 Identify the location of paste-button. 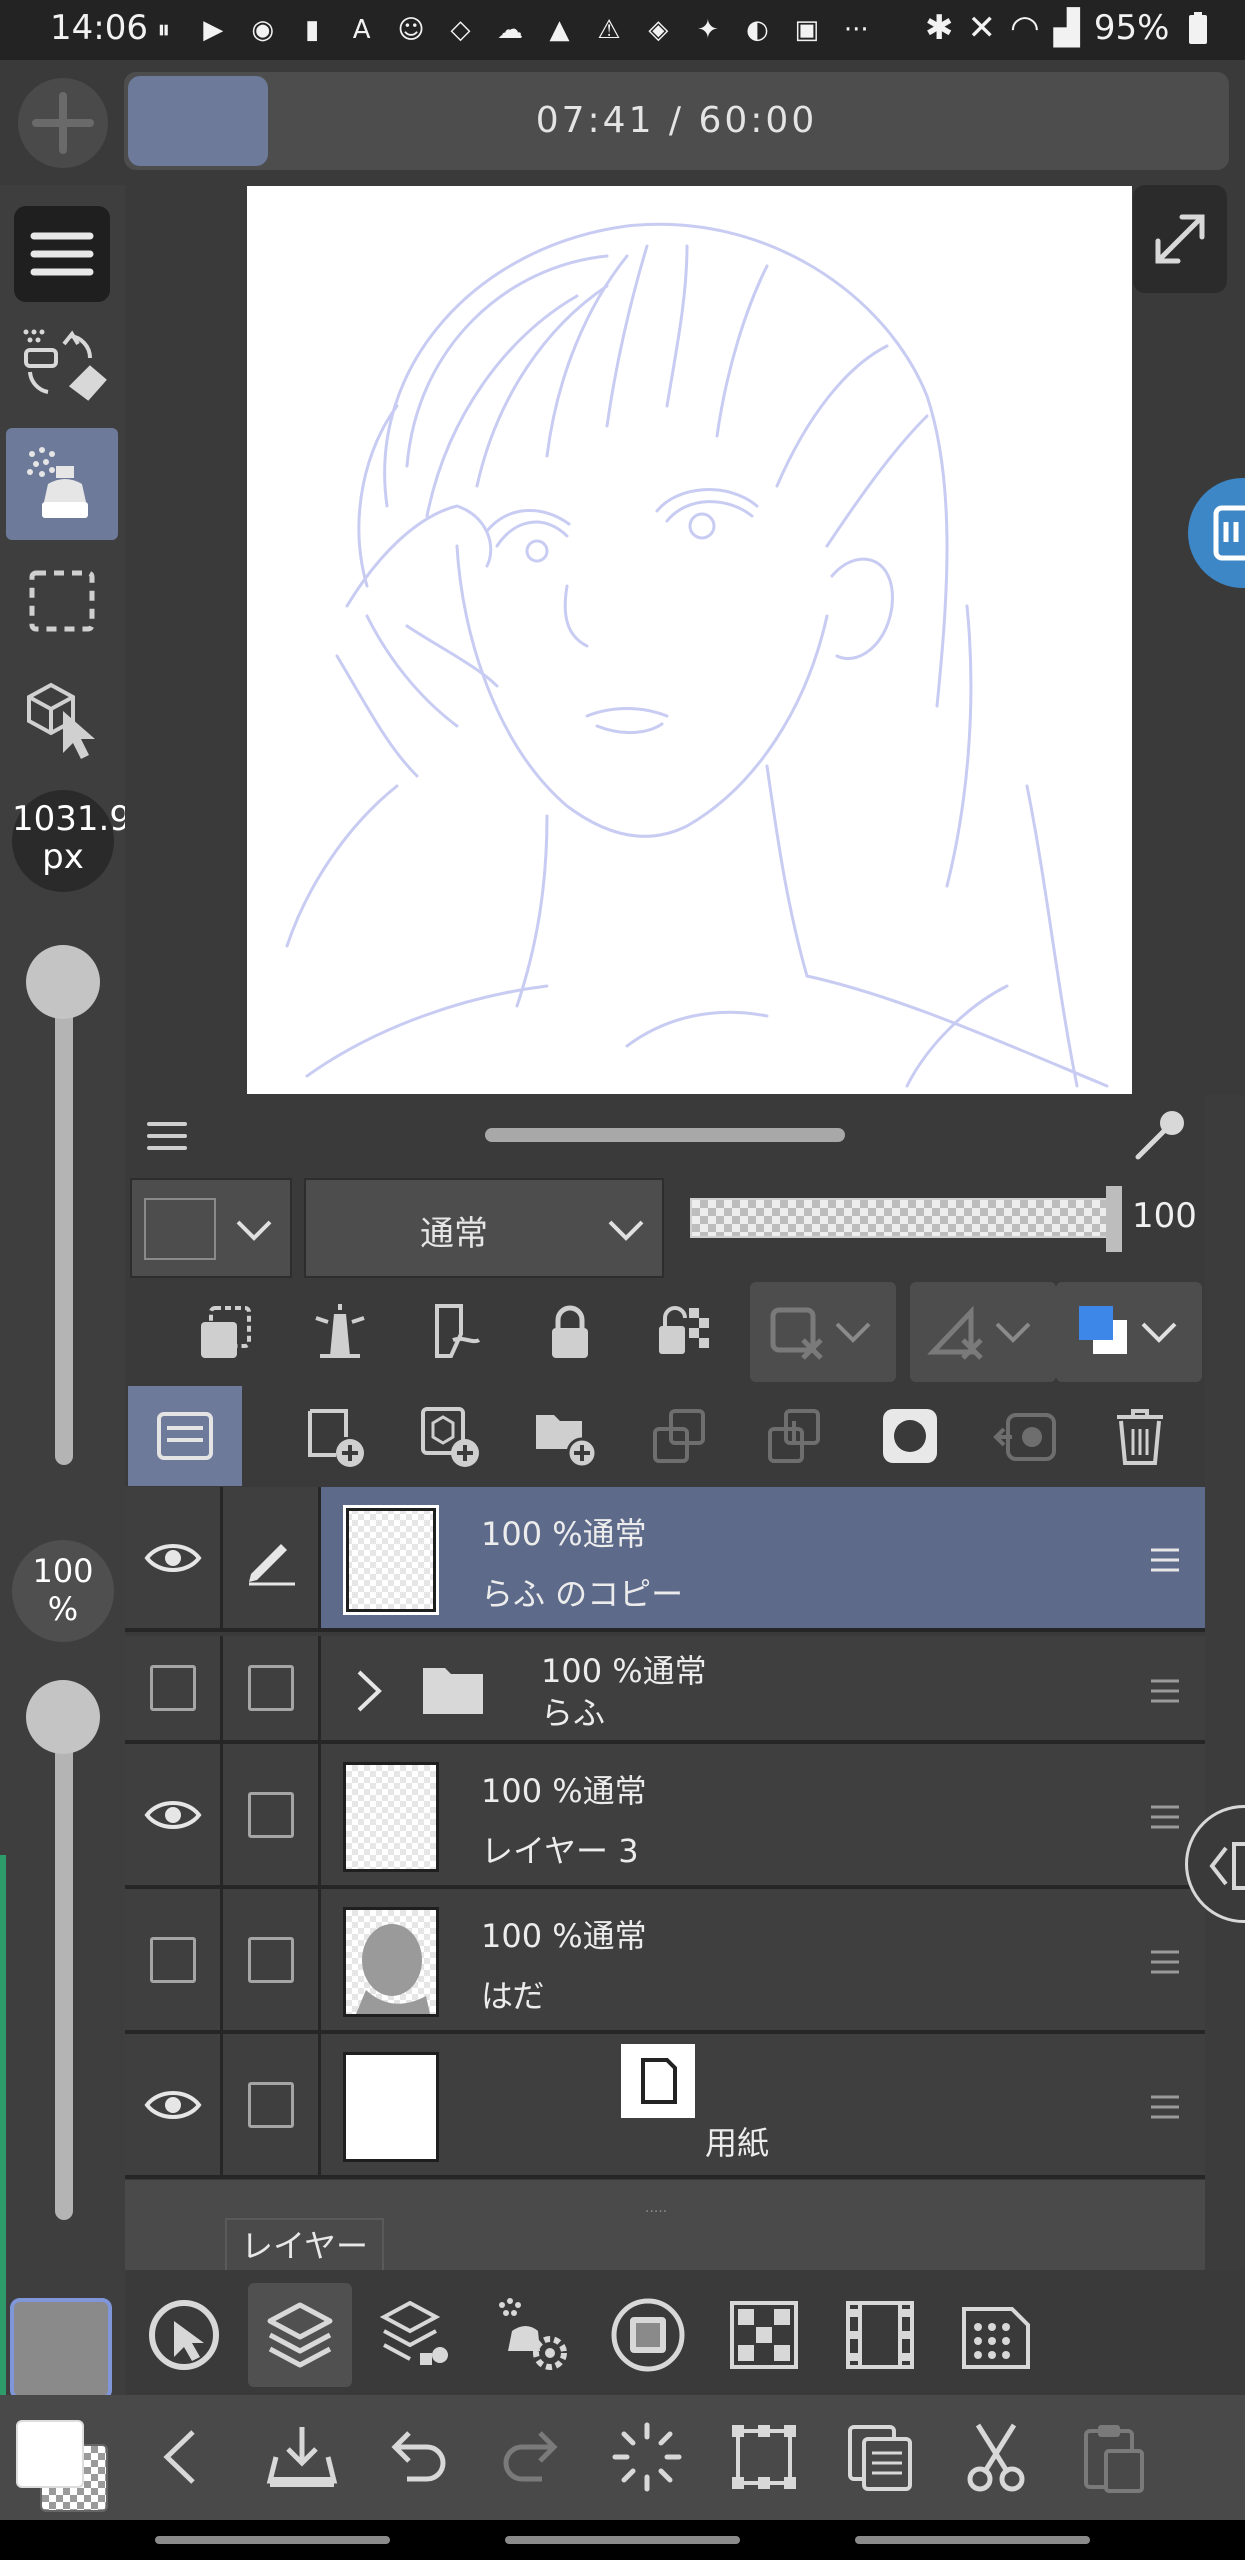
(1114, 2457).